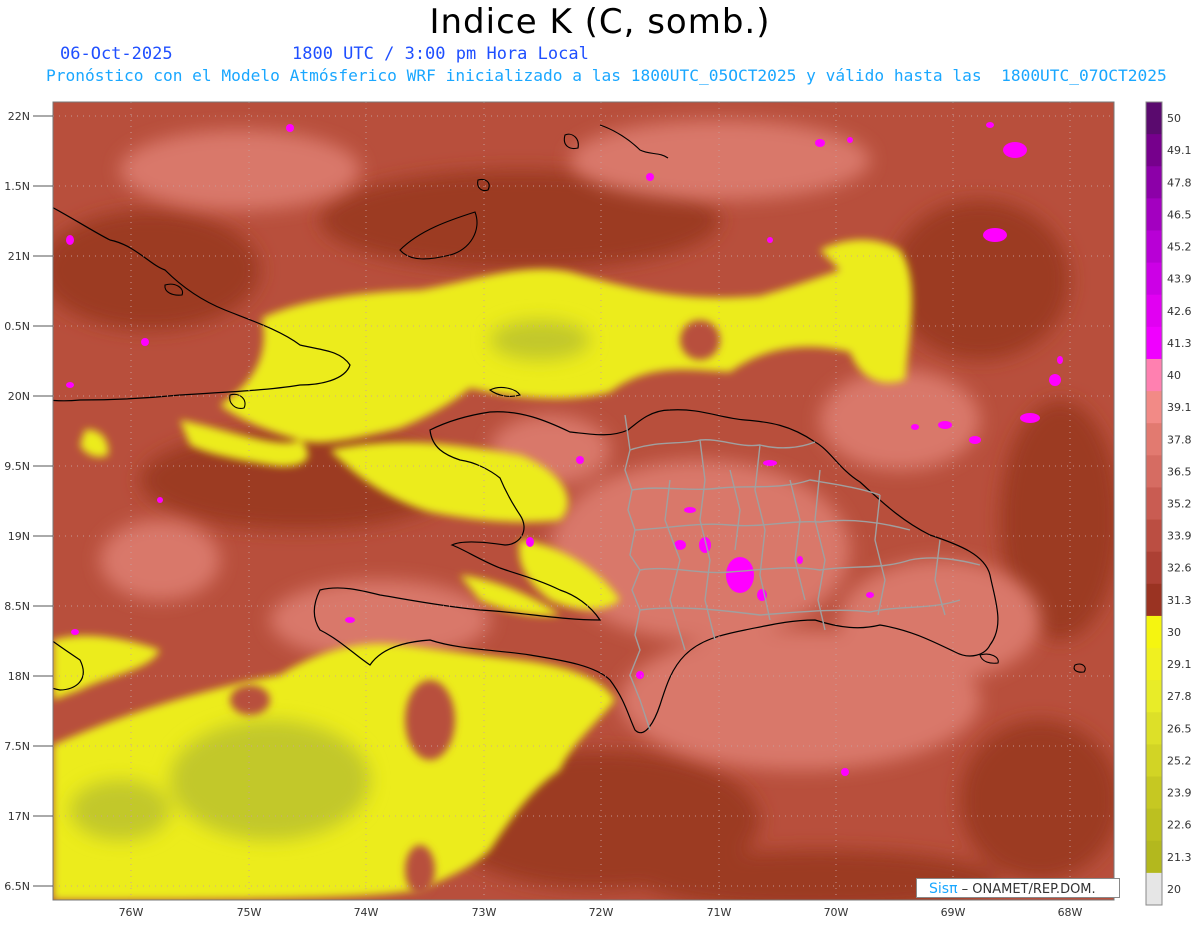  Describe the element at coordinates (1179, 150) in the screenshot. I see `colorbar-label: 49.1` at that location.